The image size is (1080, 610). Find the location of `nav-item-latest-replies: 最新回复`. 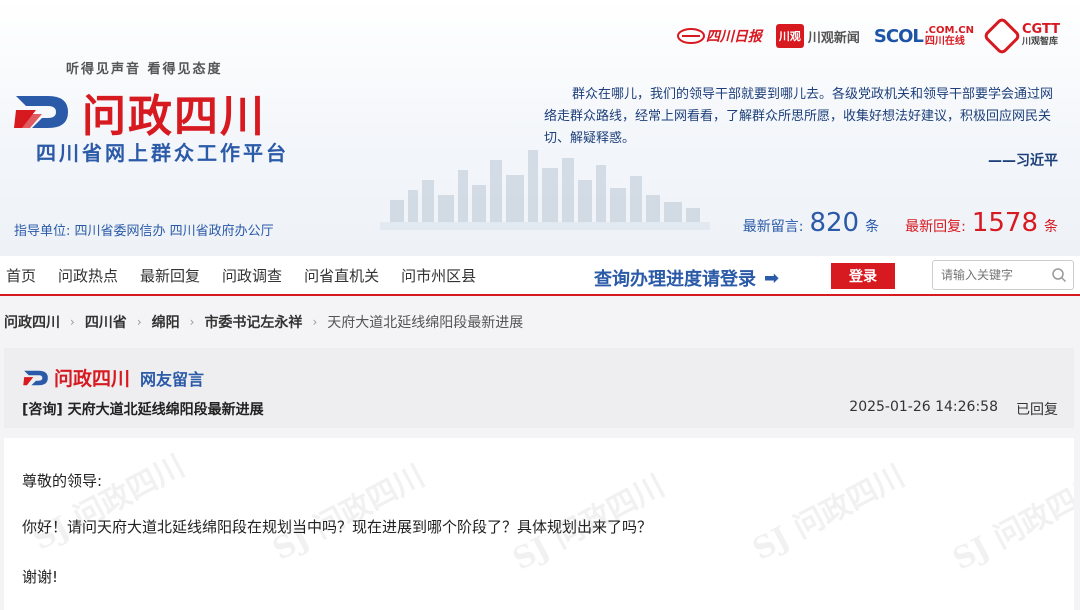

nav-item-latest-replies: 最新回复 is located at coordinates (170, 275).